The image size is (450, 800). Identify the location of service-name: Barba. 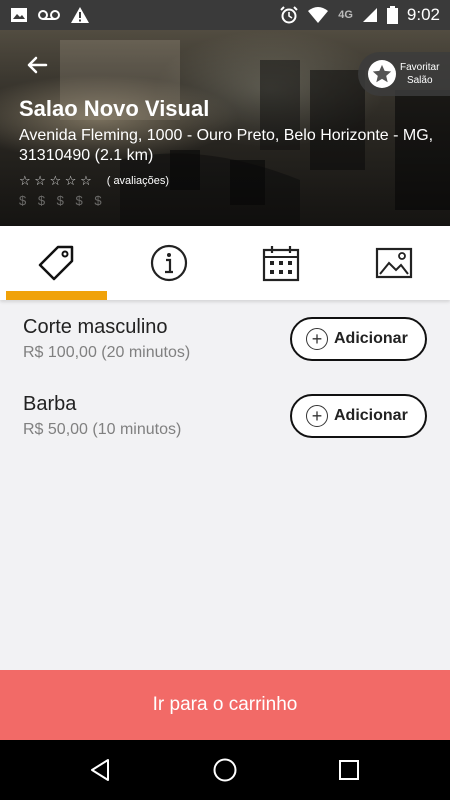
(50, 404).